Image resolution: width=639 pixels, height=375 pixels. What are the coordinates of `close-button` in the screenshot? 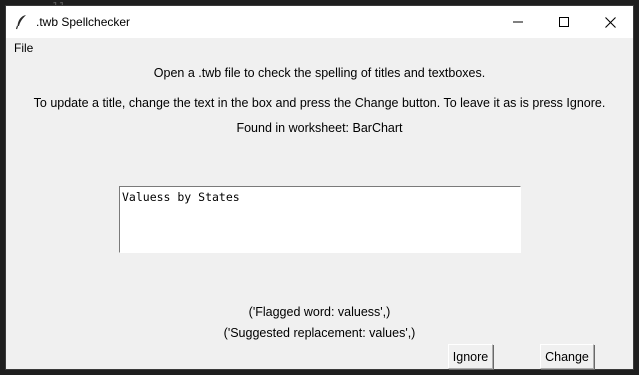 It's located at (610, 22).